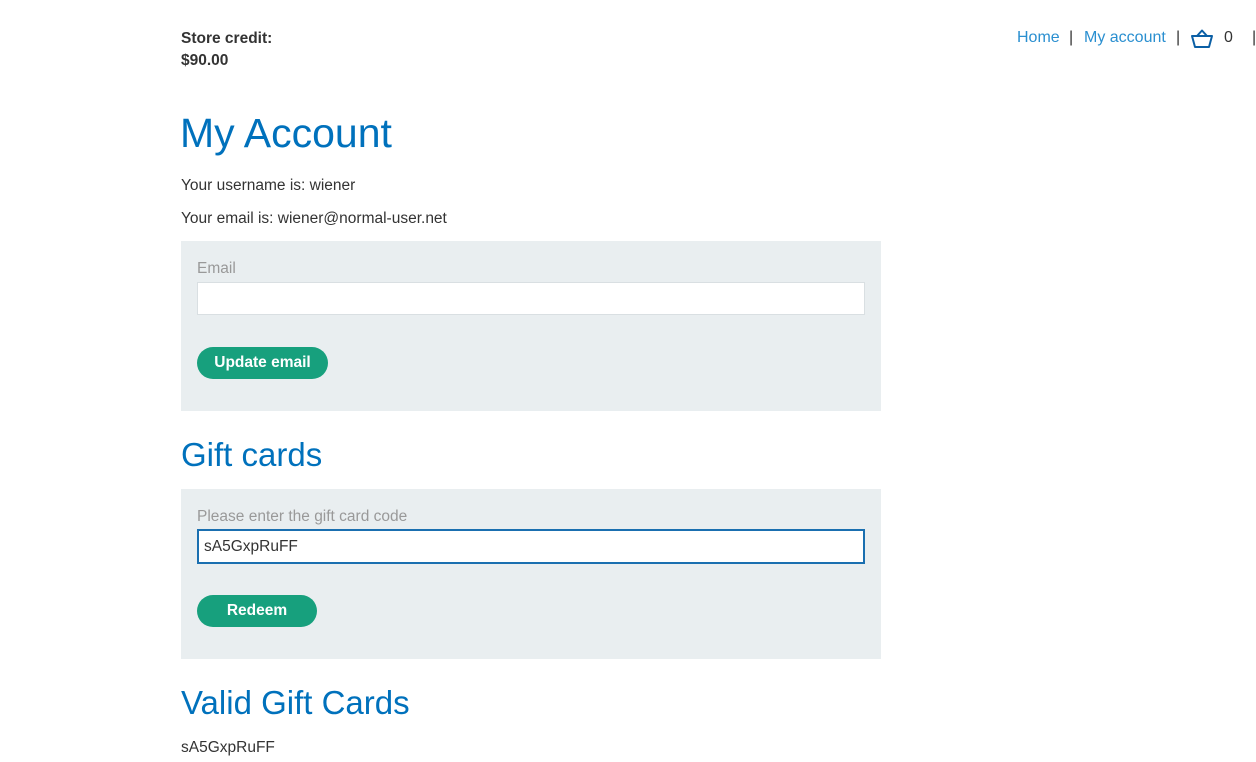 This screenshot has height=762, width=1256. I want to click on email-field-label: Email, so click(216, 268).